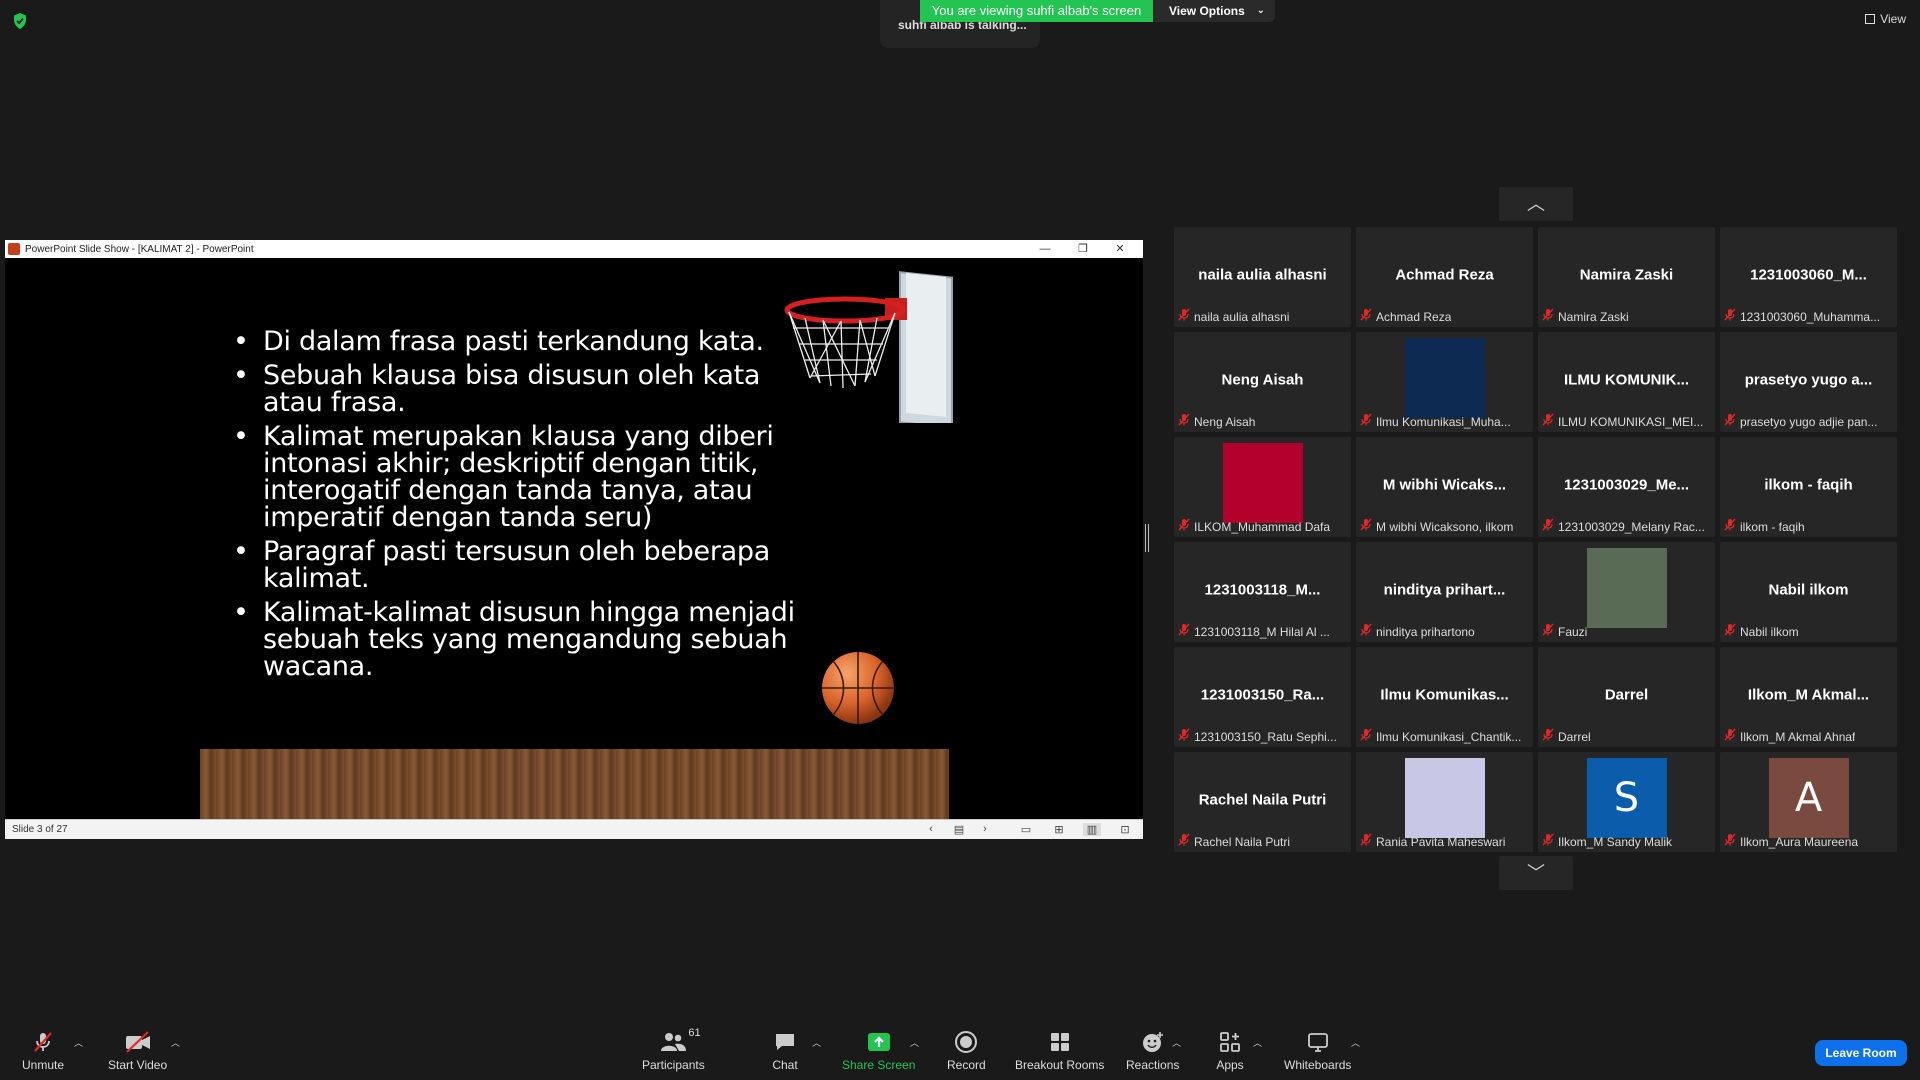 Image resolution: width=1920 pixels, height=1080 pixels. Describe the element at coordinates (879, 1042) in the screenshot. I see `share-screen-icon` at that location.